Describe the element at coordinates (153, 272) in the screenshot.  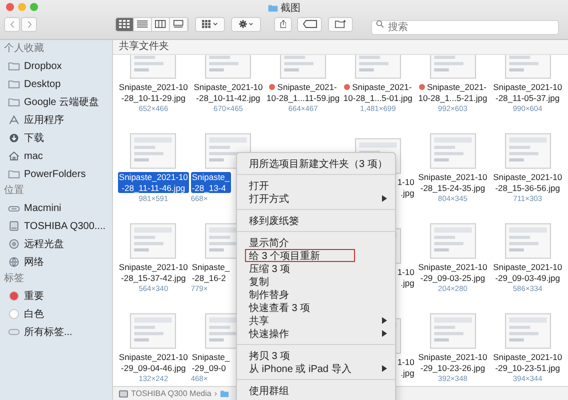
I see `file-name: Snipaste_2021-10 -28_15-37-42.jpg` at that location.